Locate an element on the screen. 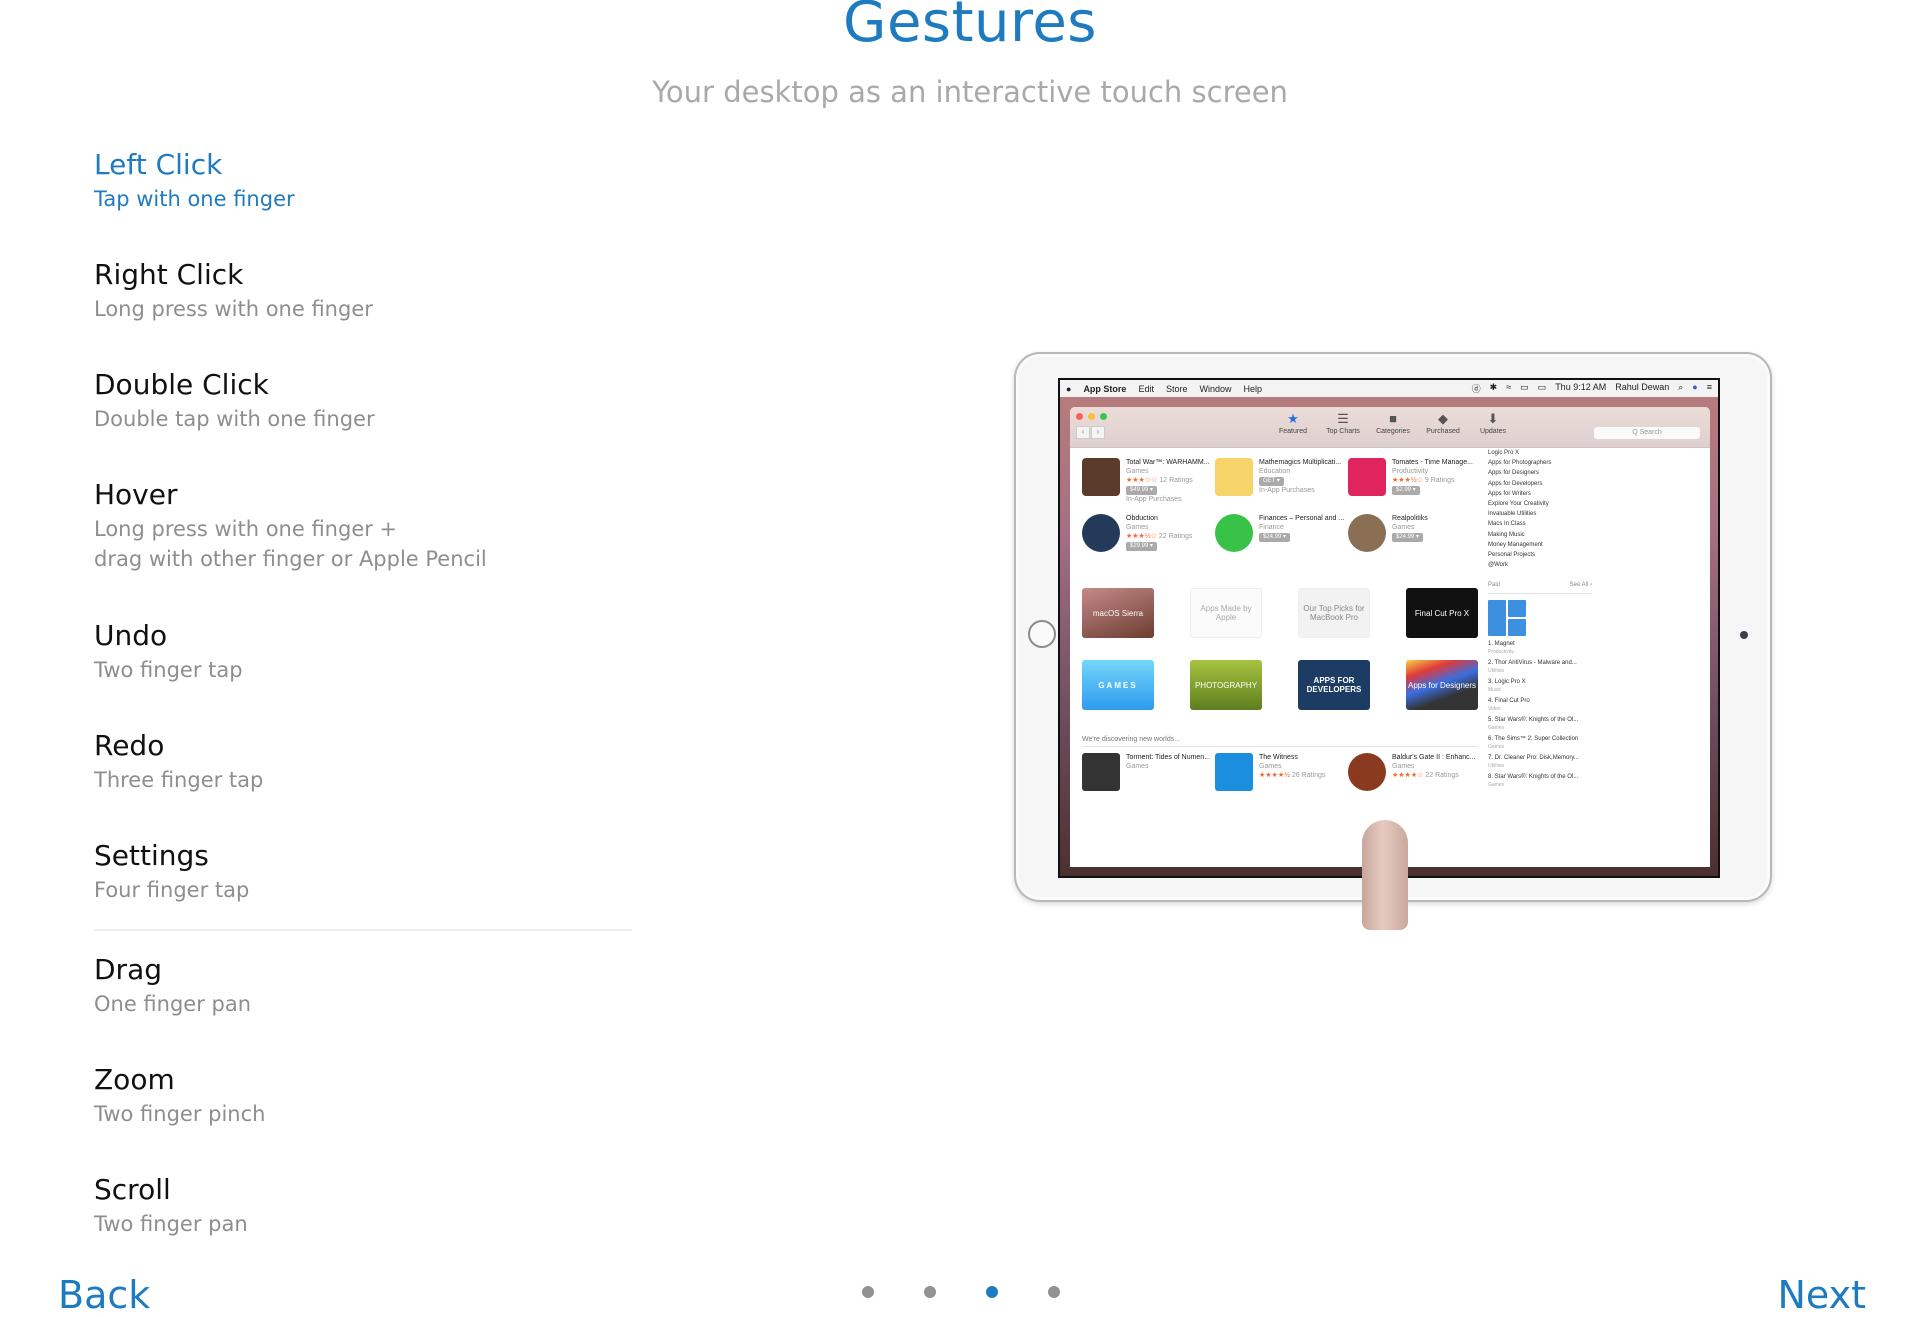 This screenshot has height=1317, width=1920. toolbar-updates: ⬇ Updates is located at coordinates (1493, 423).